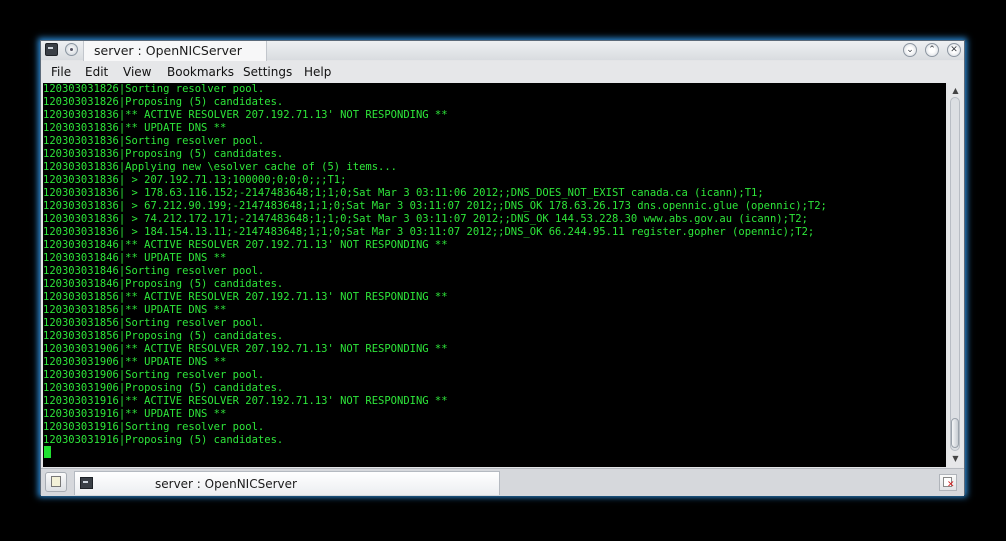  Describe the element at coordinates (175, 51) in the screenshot. I see `window-title: server : OpenNICServer` at that location.